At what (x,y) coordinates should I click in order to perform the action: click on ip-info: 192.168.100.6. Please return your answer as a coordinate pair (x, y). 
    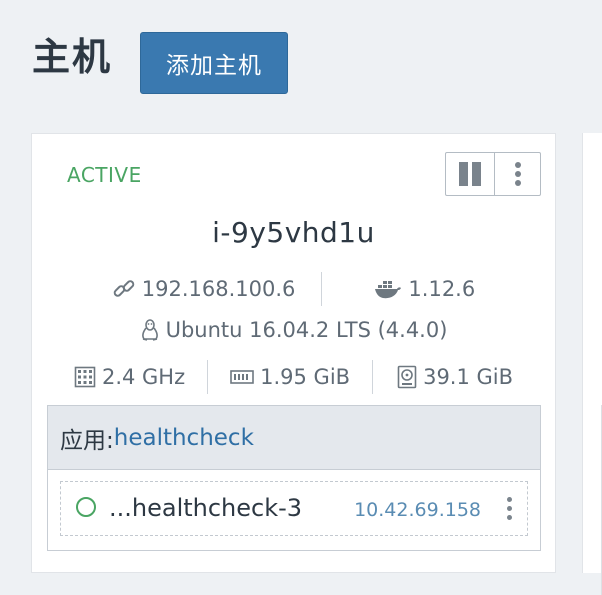
    Looking at the image, I should click on (204, 289).